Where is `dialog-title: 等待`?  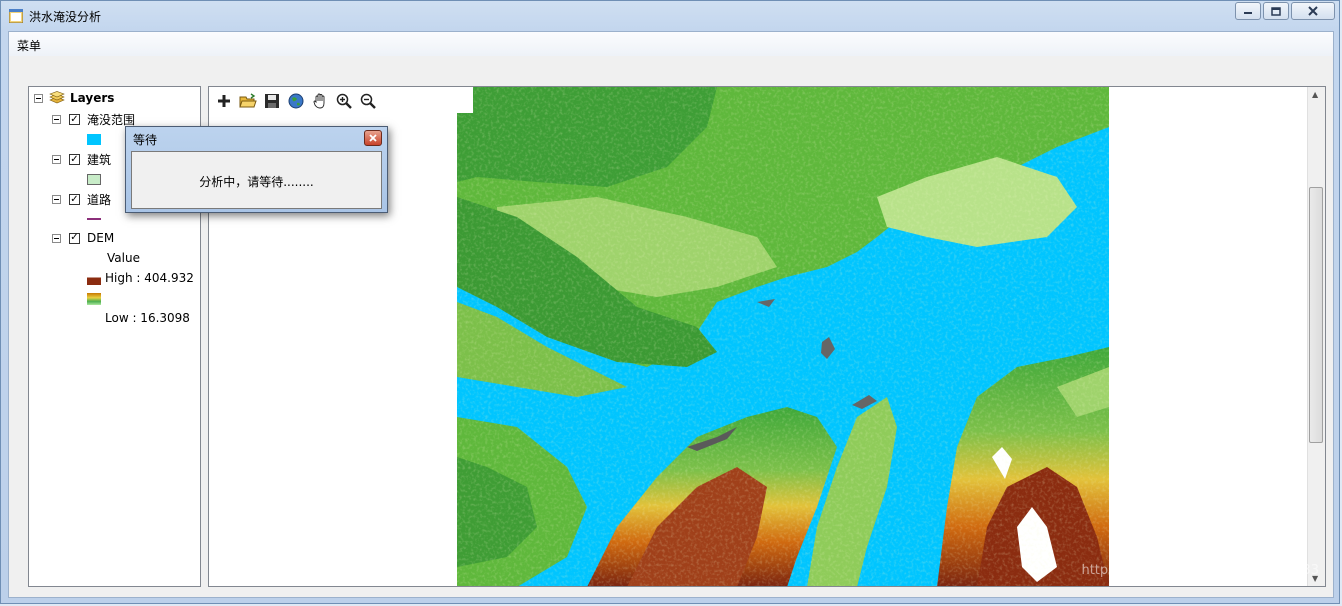
dialog-title: 等待 is located at coordinates (145, 140).